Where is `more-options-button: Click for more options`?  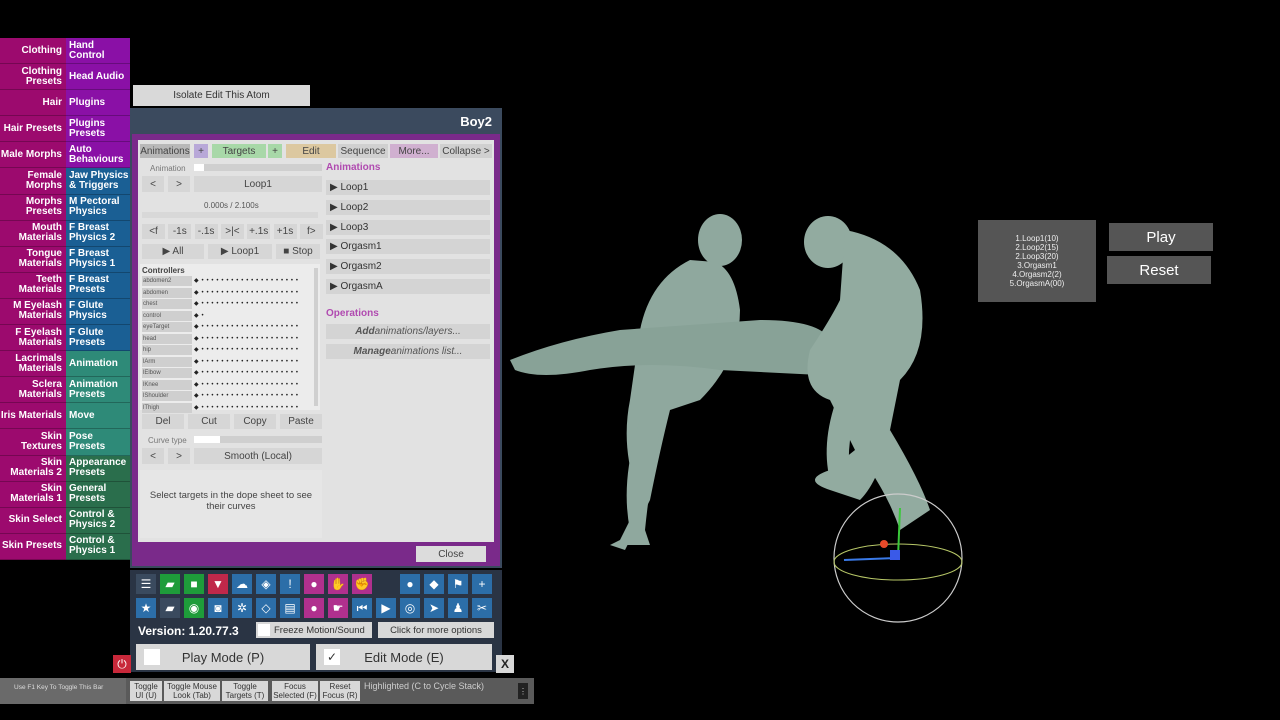
more-options-button: Click for more options is located at coordinates (436, 630).